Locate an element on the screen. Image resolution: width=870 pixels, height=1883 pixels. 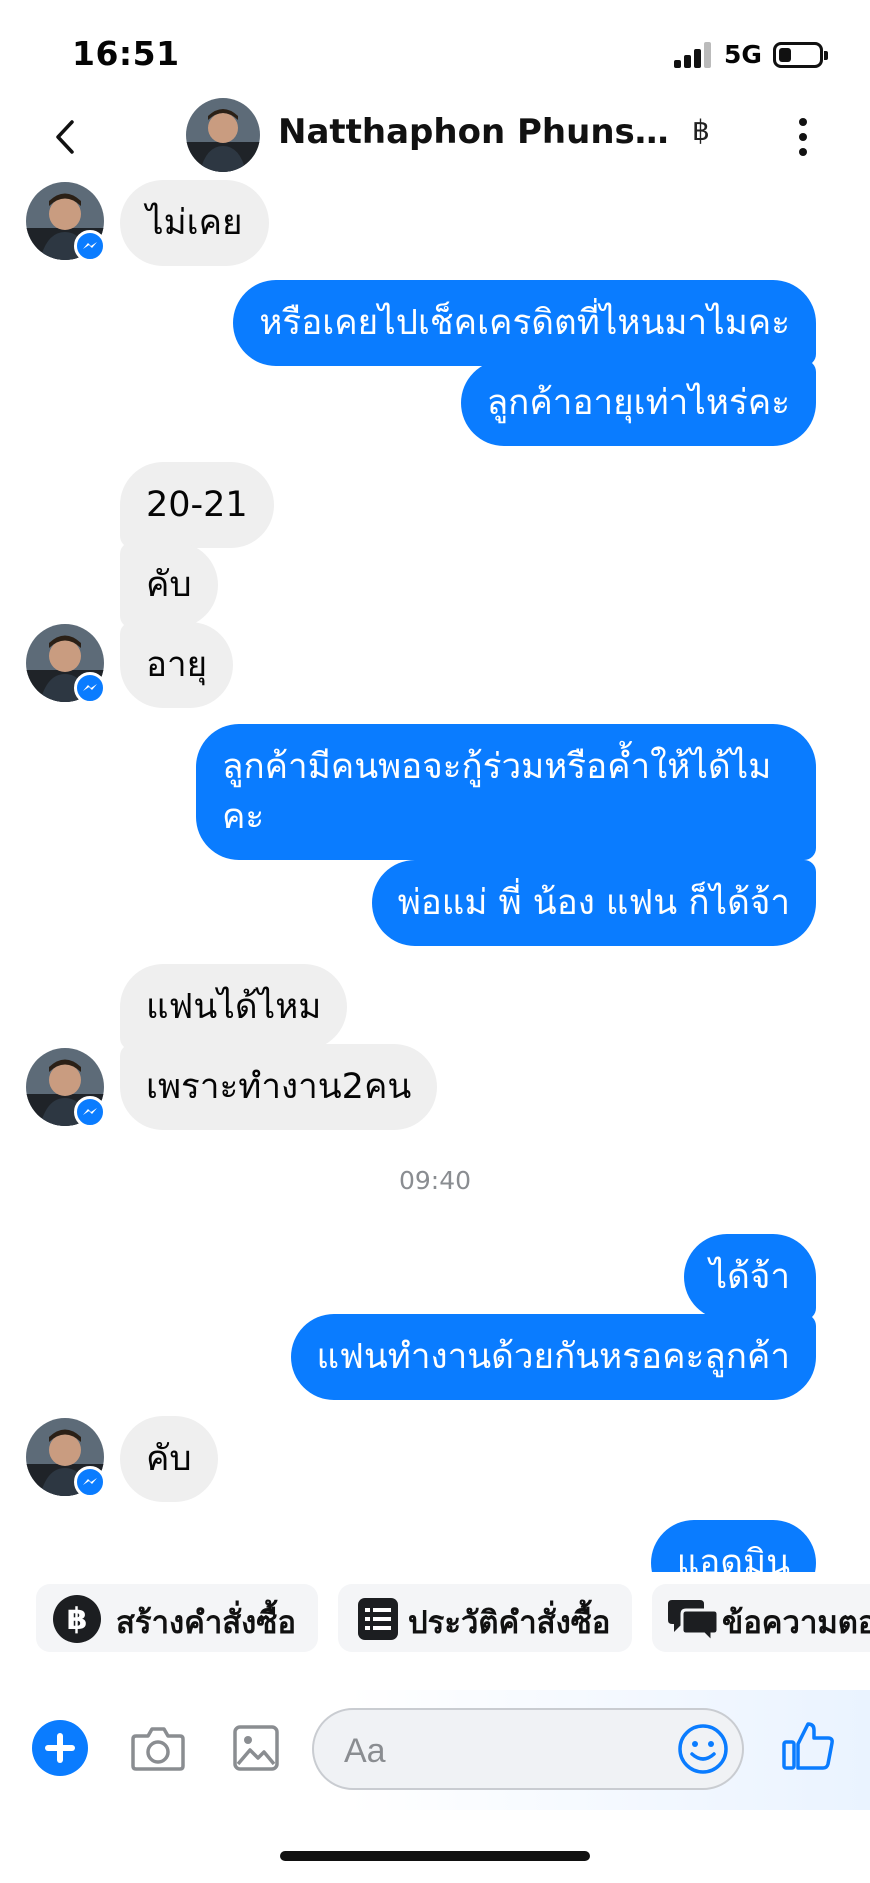
message-incoming: 20-21 is located at coordinates (197, 505).